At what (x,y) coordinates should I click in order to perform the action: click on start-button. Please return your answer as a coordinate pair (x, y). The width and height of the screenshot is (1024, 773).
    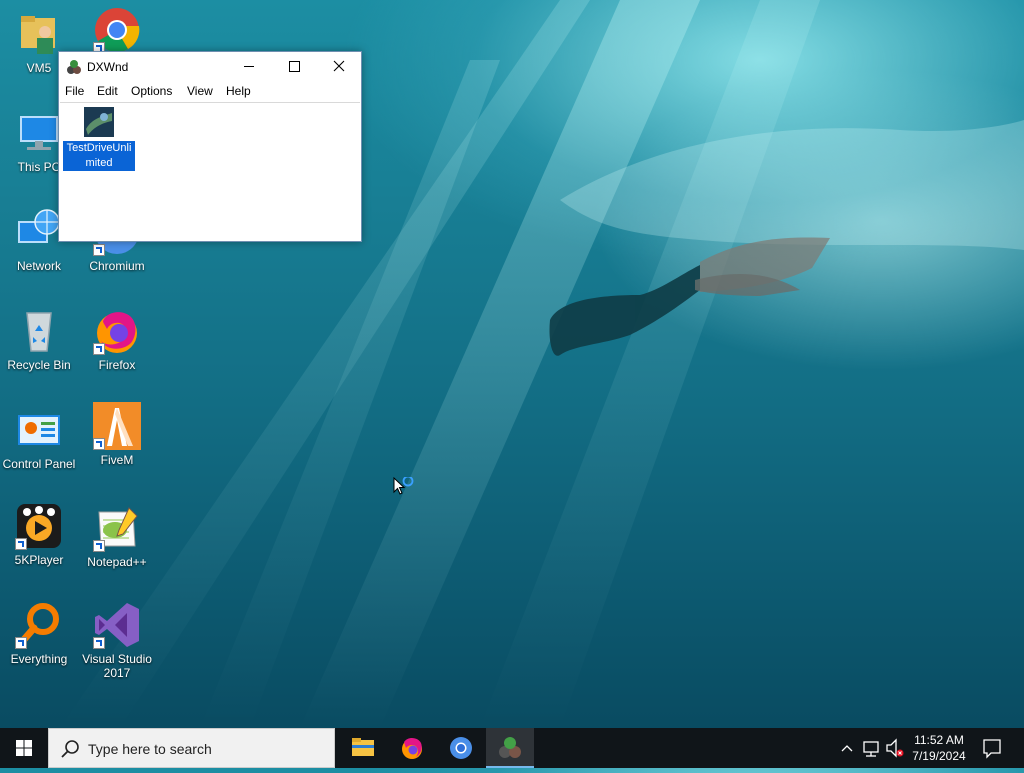
    Looking at the image, I should click on (24, 748).